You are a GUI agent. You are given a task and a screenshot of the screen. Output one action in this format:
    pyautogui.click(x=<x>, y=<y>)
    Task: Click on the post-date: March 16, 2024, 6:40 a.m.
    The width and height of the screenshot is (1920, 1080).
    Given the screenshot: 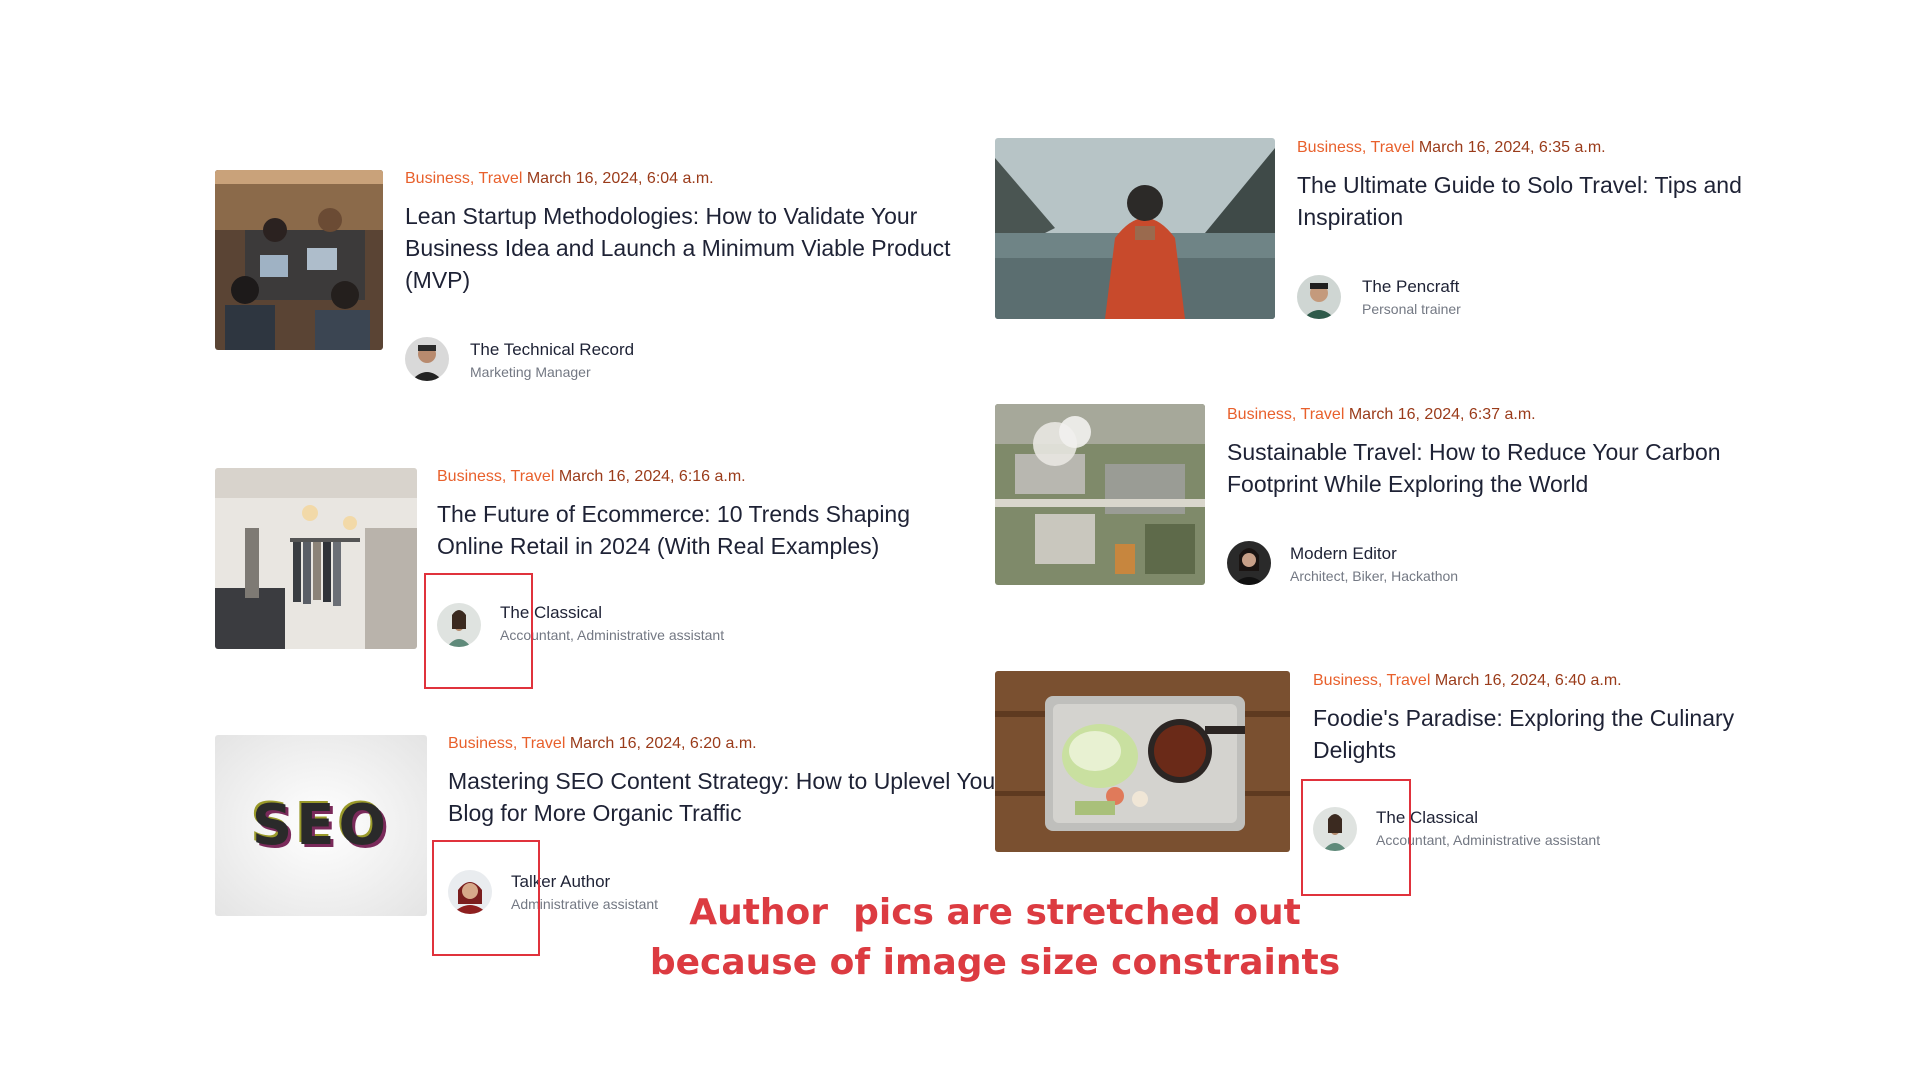 What is the action you would take?
    pyautogui.click(x=1528, y=680)
    